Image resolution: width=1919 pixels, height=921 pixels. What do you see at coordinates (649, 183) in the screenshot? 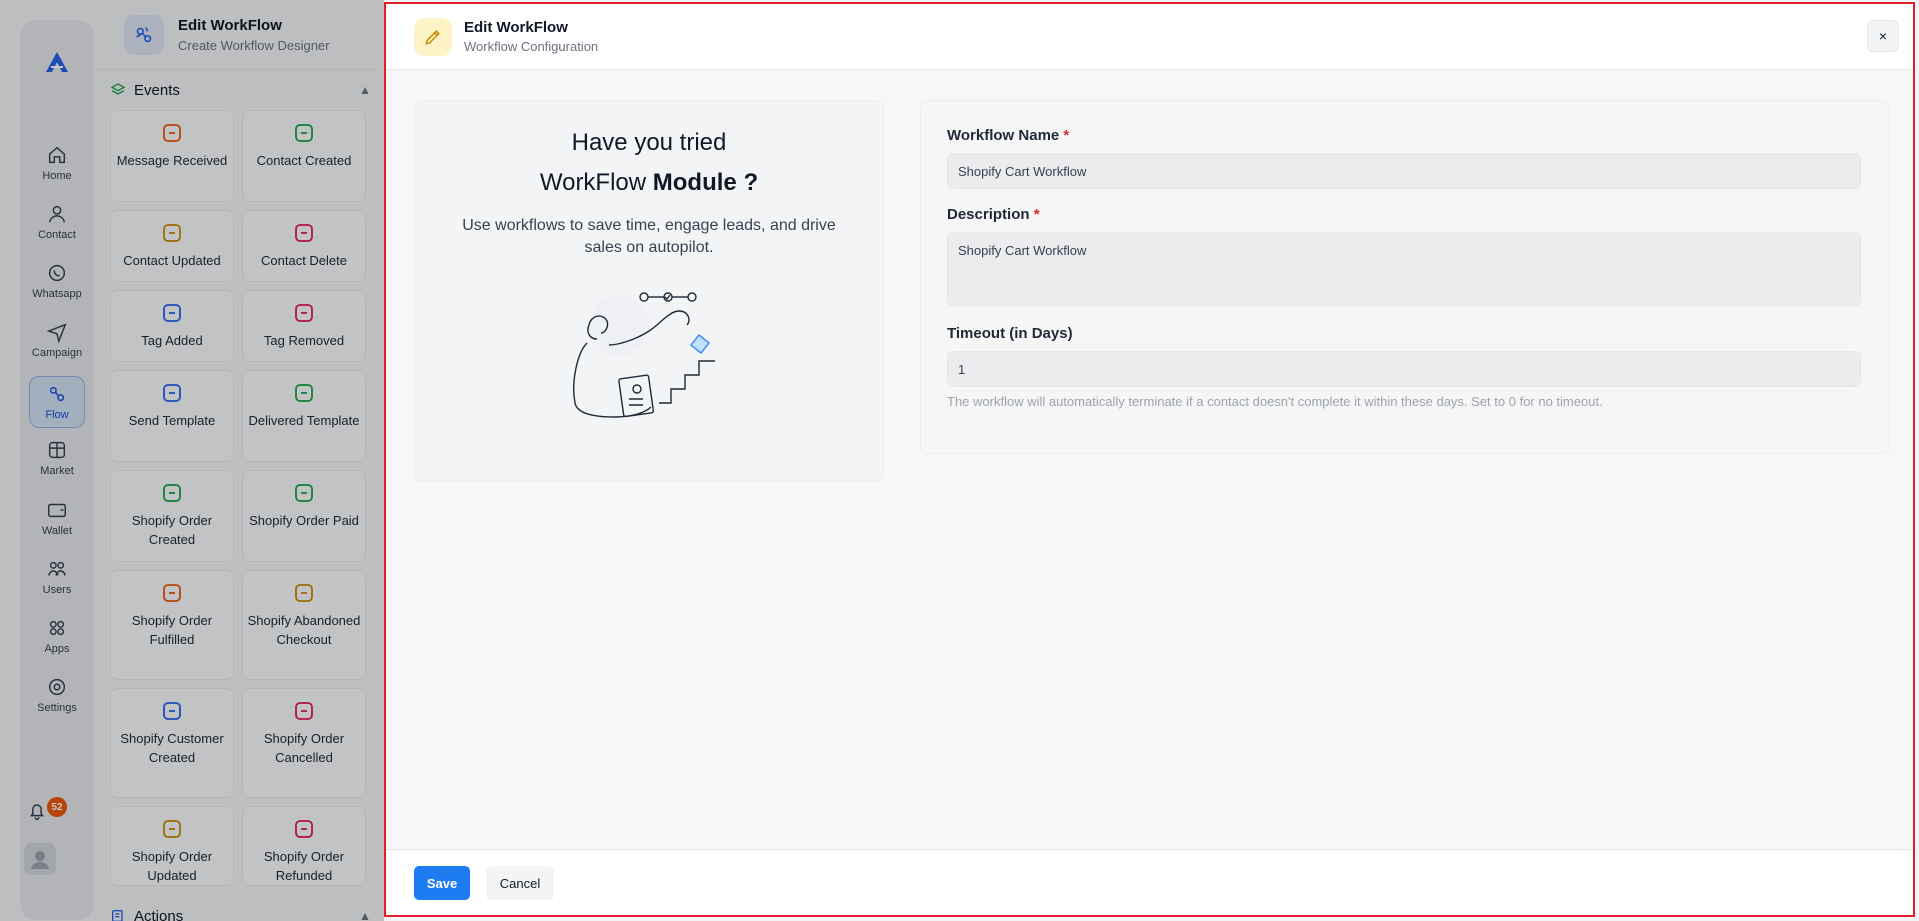
I see `promo-subheading: WorkFlow Module ?` at bounding box center [649, 183].